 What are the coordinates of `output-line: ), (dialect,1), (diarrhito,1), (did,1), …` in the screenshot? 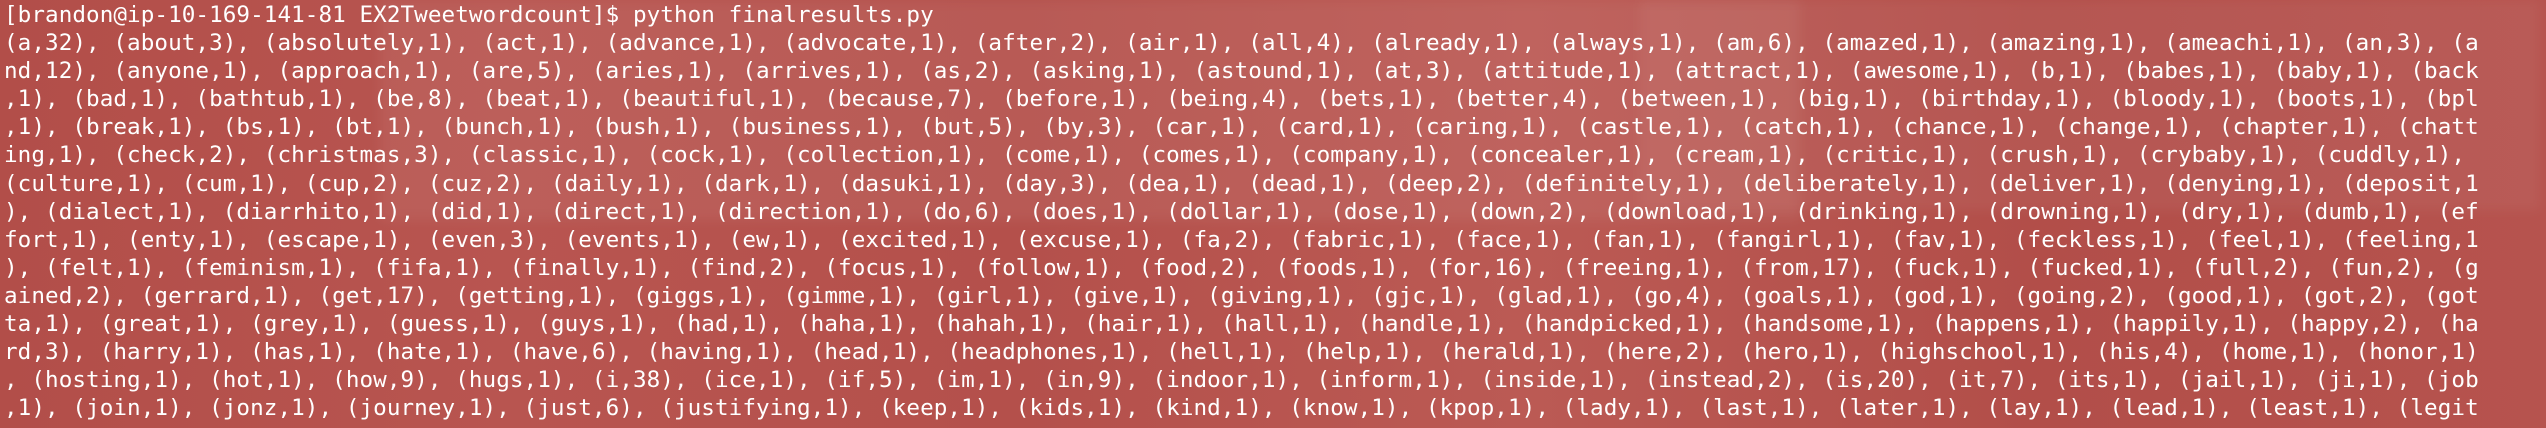 It's located at (1241, 211).